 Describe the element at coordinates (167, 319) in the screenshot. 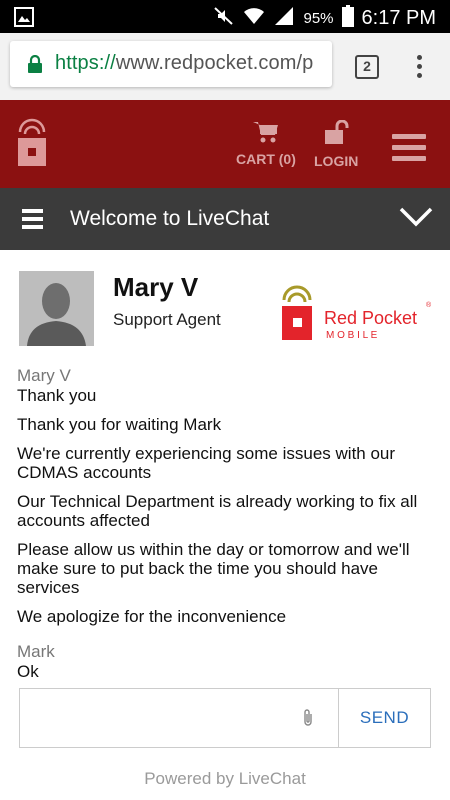

I see `agent-role: Support Agent` at that location.